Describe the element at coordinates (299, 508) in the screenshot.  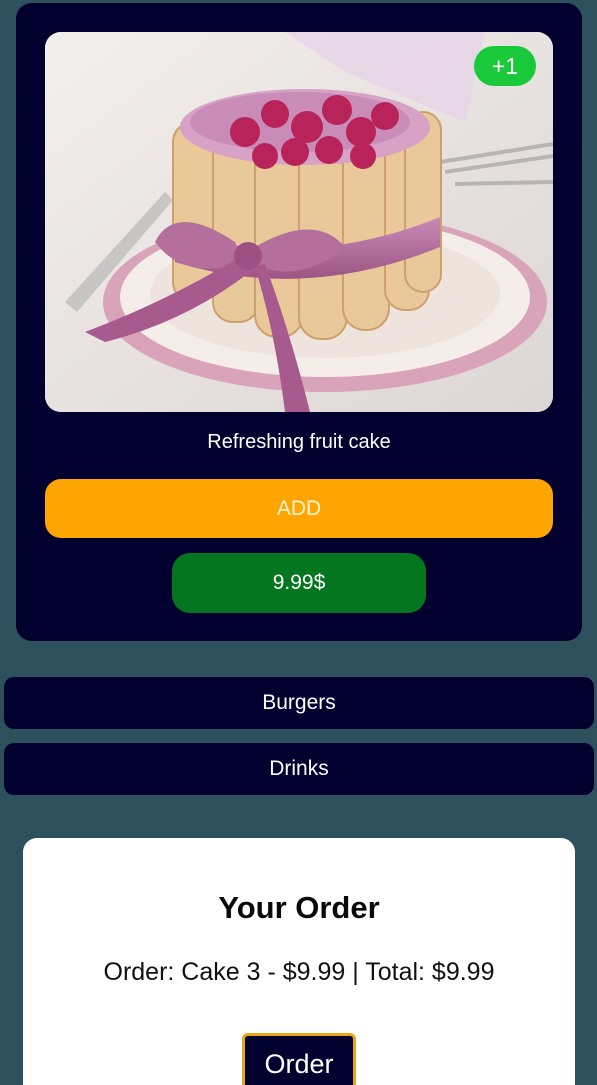
I see `add-button: ADD` at that location.